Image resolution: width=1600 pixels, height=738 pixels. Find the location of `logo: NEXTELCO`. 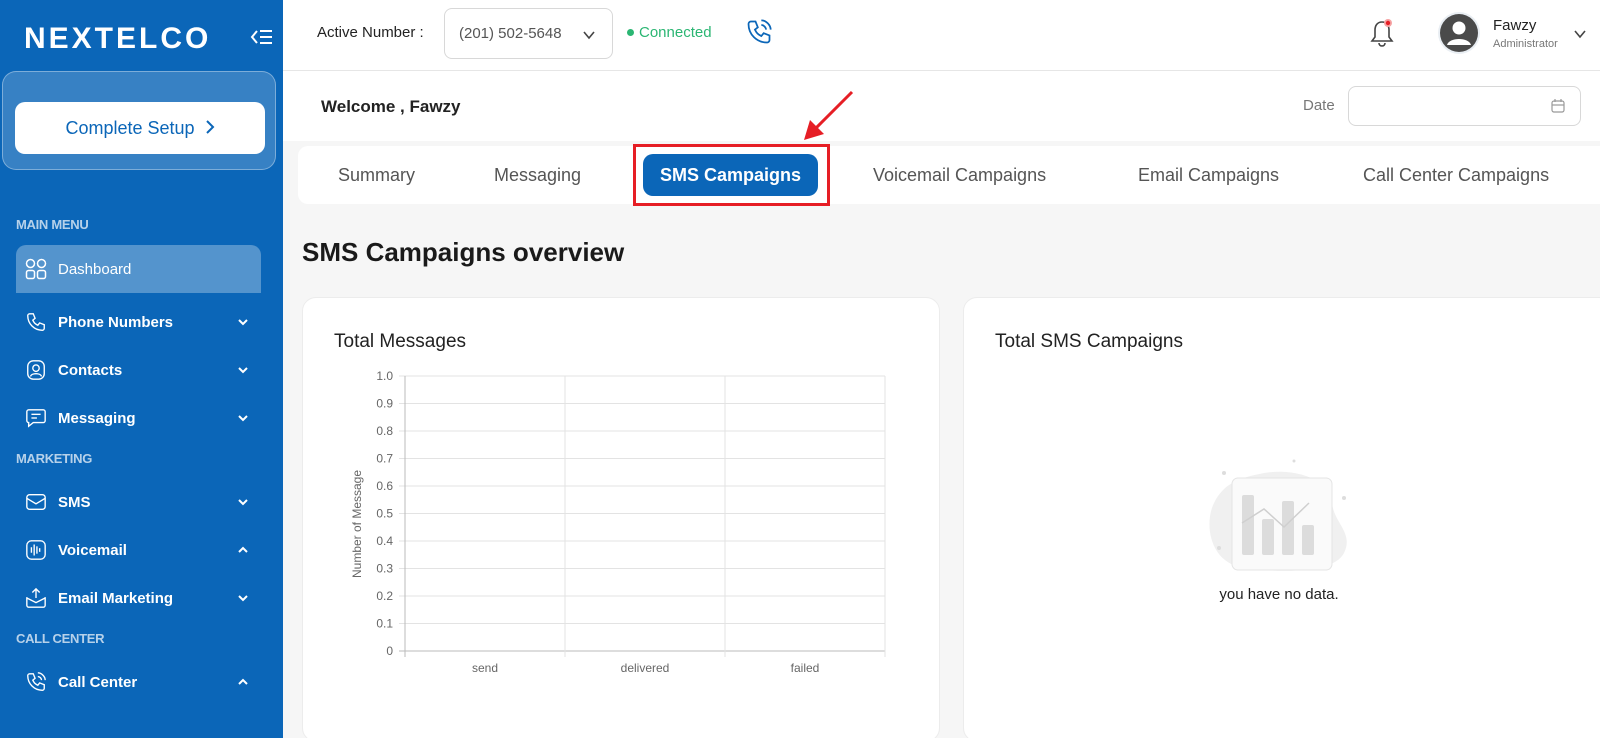

logo: NEXTELCO is located at coordinates (118, 38).